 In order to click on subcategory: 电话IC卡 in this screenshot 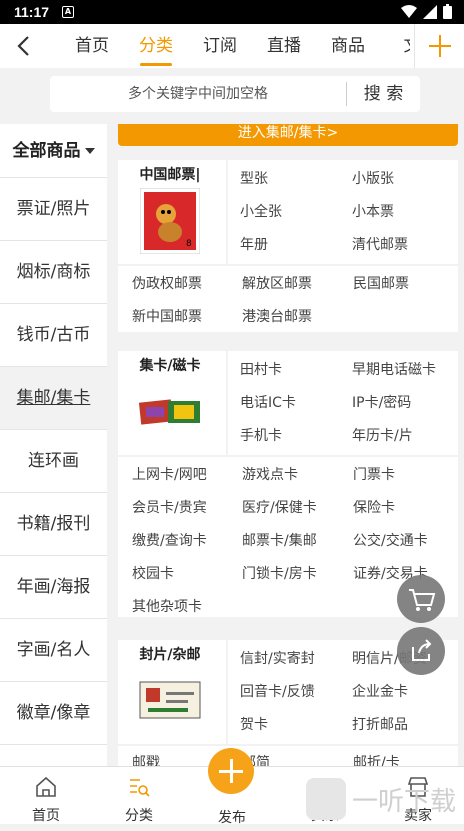, I will do `click(268, 402)`.